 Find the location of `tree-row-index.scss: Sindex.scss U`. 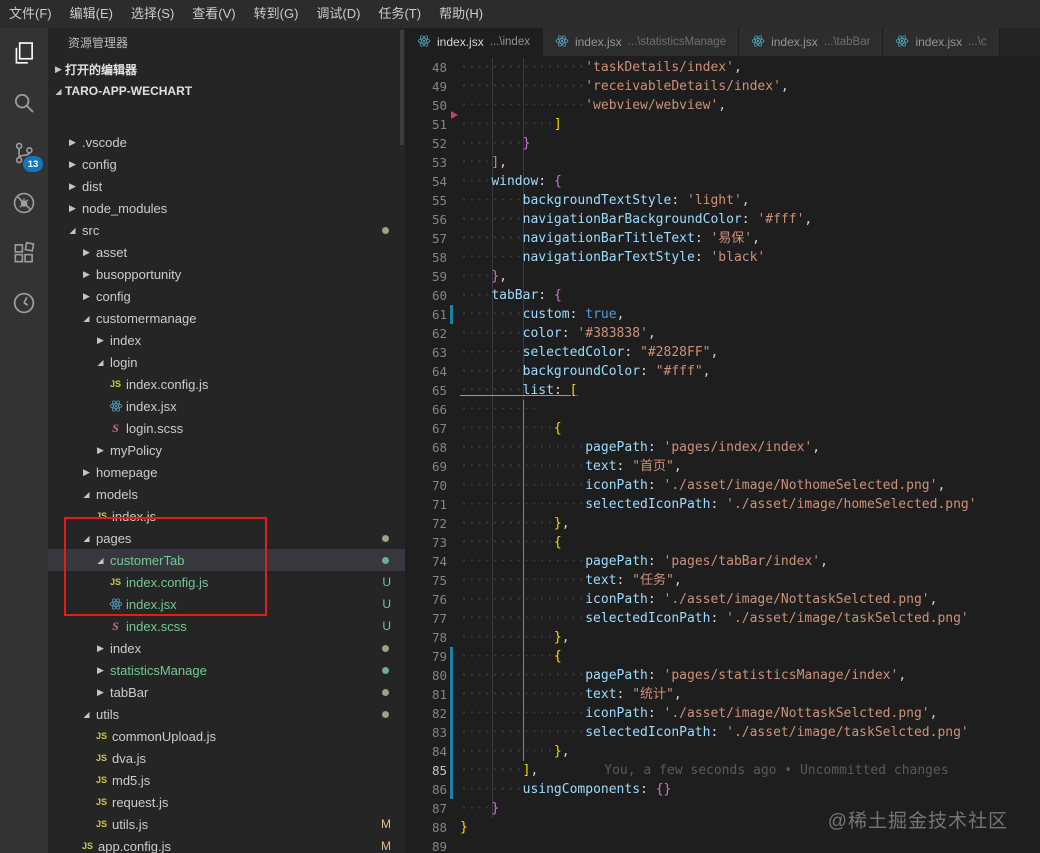

tree-row-index.scss: Sindex.scss U is located at coordinates (226, 626).